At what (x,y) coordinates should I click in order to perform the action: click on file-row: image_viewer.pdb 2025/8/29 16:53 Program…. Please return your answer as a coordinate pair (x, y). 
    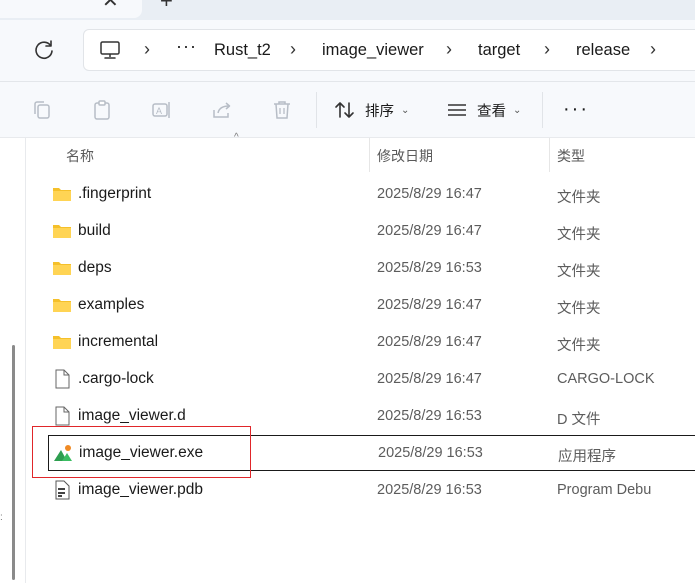
    Looking at the image, I should click on (371, 490).